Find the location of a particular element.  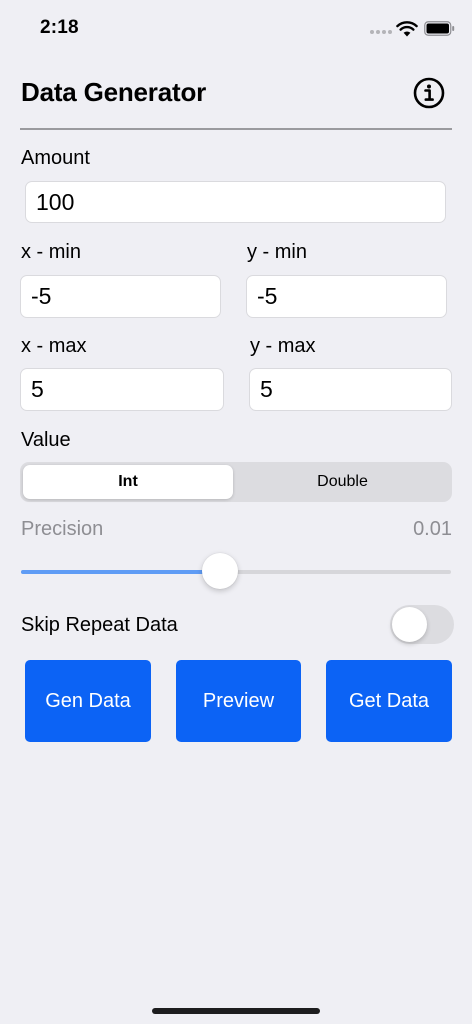

segment-double: Double is located at coordinates (342, 482).